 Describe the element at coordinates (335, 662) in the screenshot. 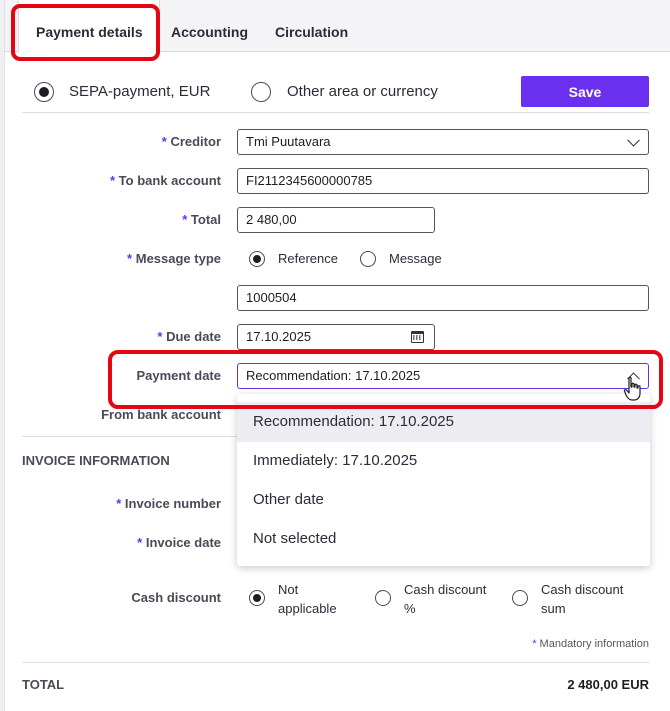

I see `divider-total` at that location.